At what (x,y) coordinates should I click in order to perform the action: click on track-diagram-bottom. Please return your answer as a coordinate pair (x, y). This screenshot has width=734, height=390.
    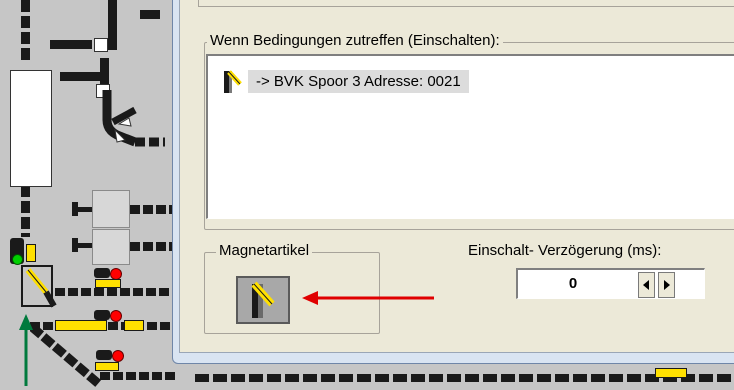
    Looking at the image, I should click on (454, 376).